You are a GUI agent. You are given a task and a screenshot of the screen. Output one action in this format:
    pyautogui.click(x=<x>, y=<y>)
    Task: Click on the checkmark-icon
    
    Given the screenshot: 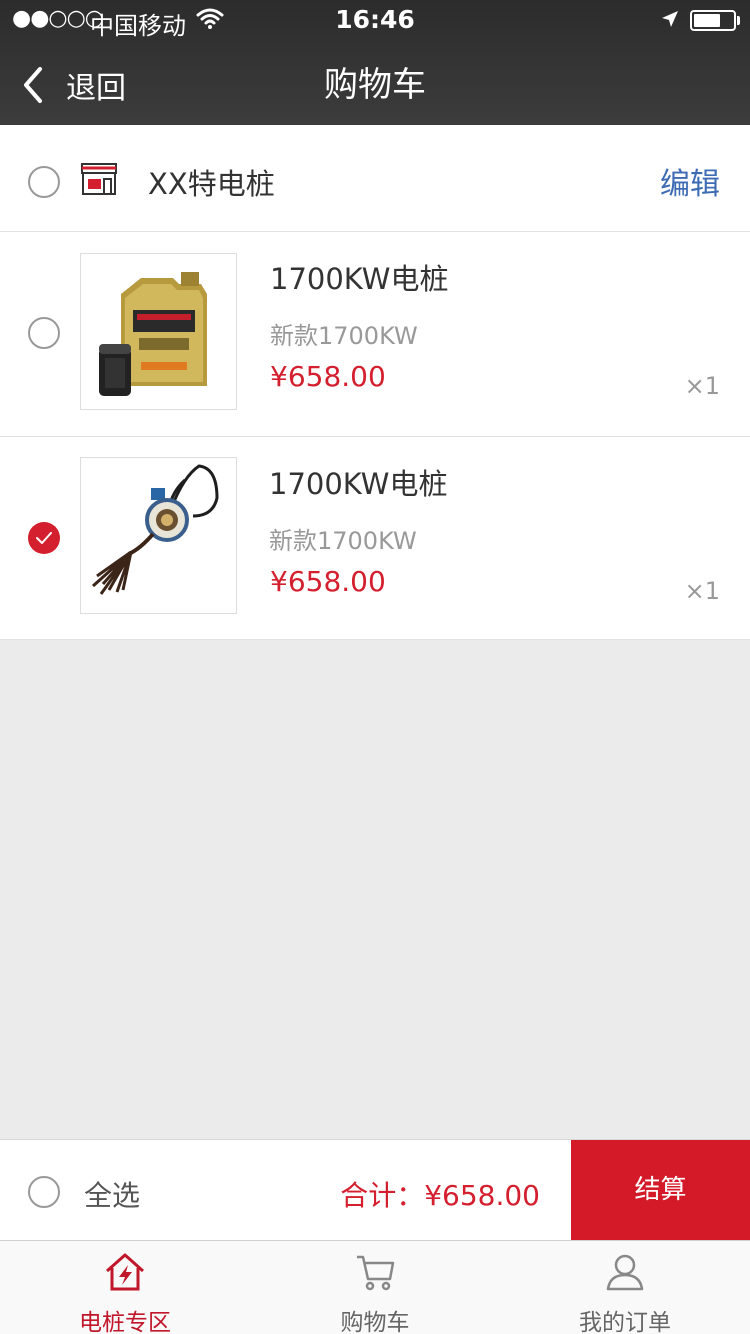 What is the action you would take?
    pyautogui.click(x=44, y=538)
    